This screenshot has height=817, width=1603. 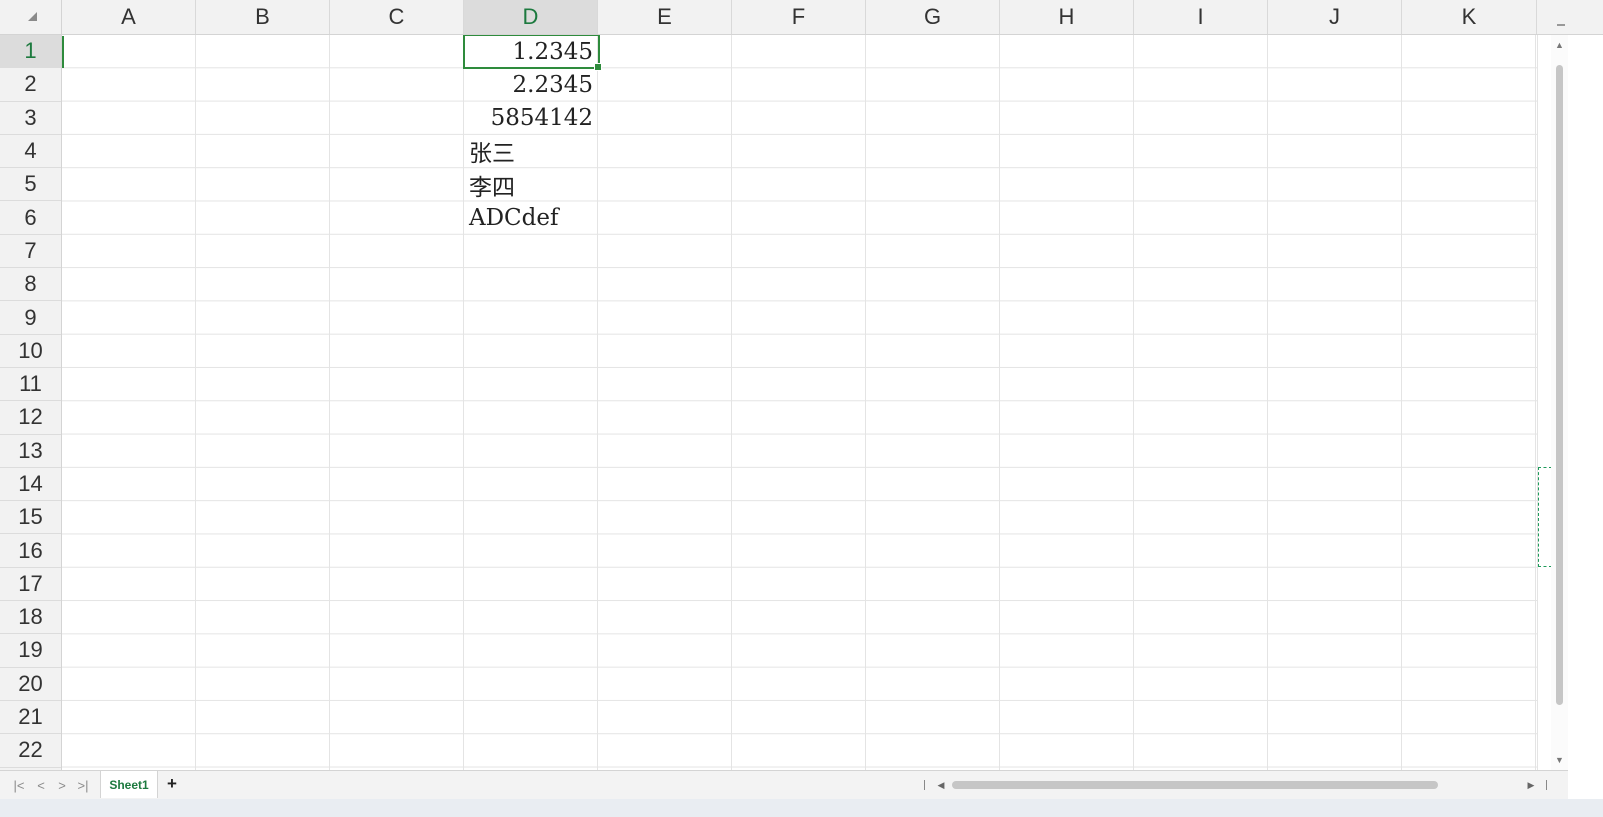 I want to click on row-header-15: 15, so click(x=30, y=518).